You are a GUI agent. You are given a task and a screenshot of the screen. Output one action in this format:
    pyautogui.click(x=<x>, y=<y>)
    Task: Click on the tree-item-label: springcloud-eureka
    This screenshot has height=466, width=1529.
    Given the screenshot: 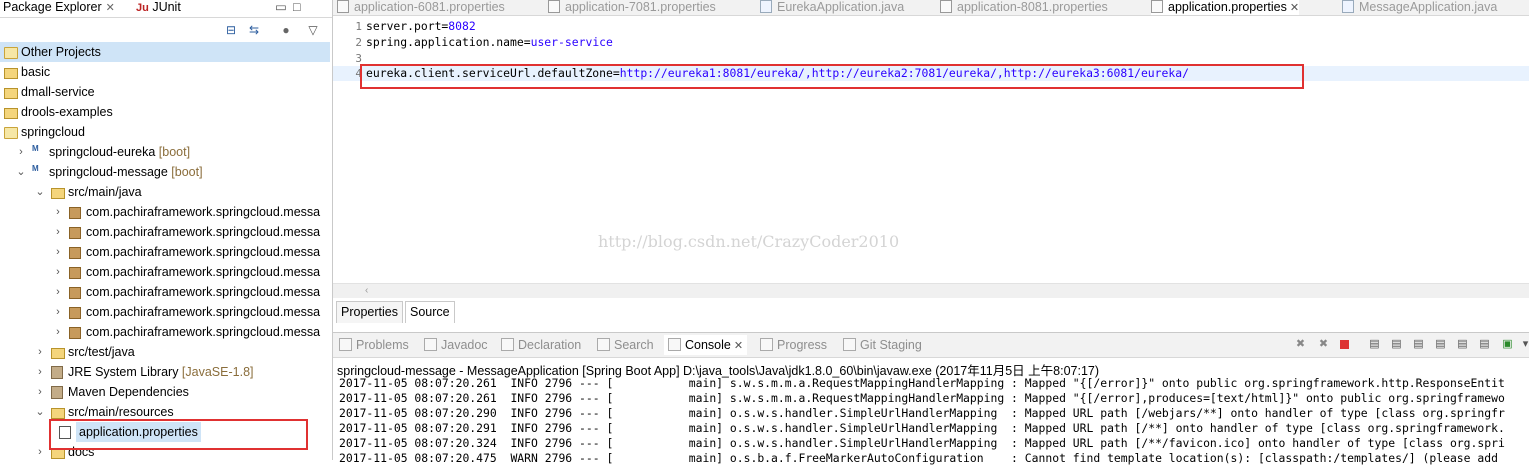 What is the action you would take?
    pyautogui.click(x=102, y=152)
    